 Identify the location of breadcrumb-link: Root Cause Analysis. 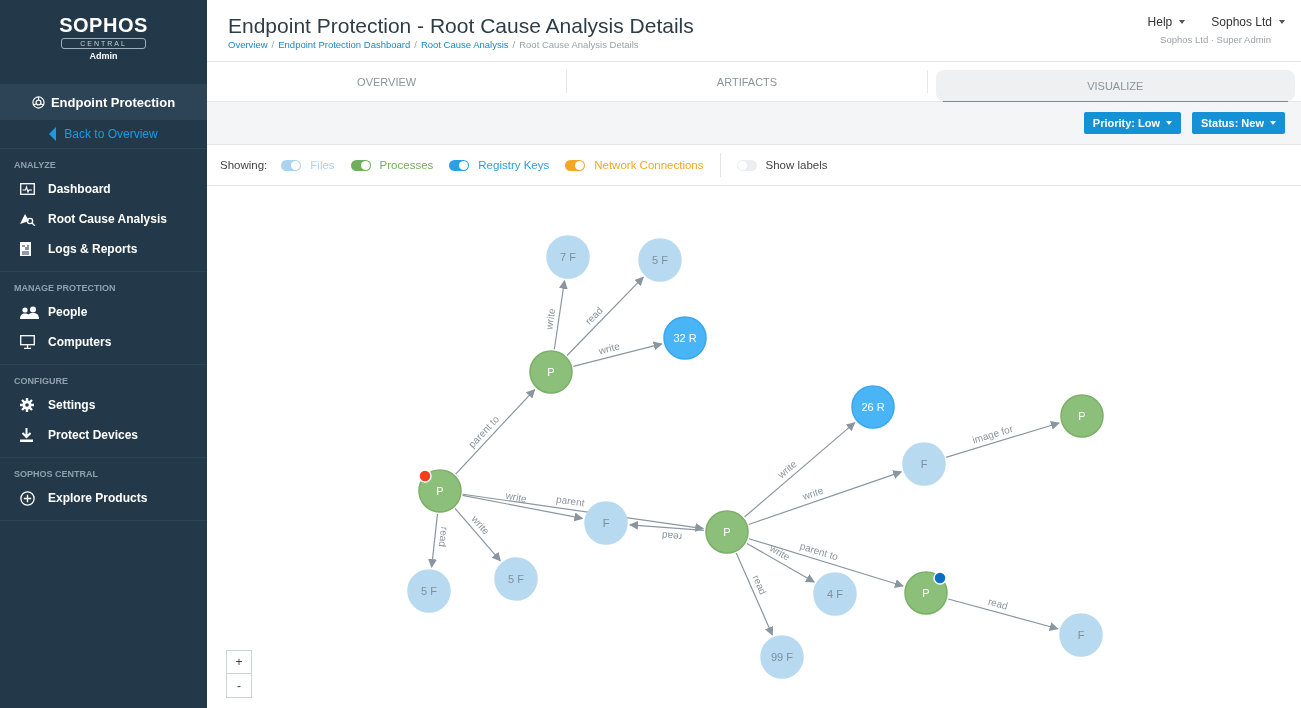
(464, 44).